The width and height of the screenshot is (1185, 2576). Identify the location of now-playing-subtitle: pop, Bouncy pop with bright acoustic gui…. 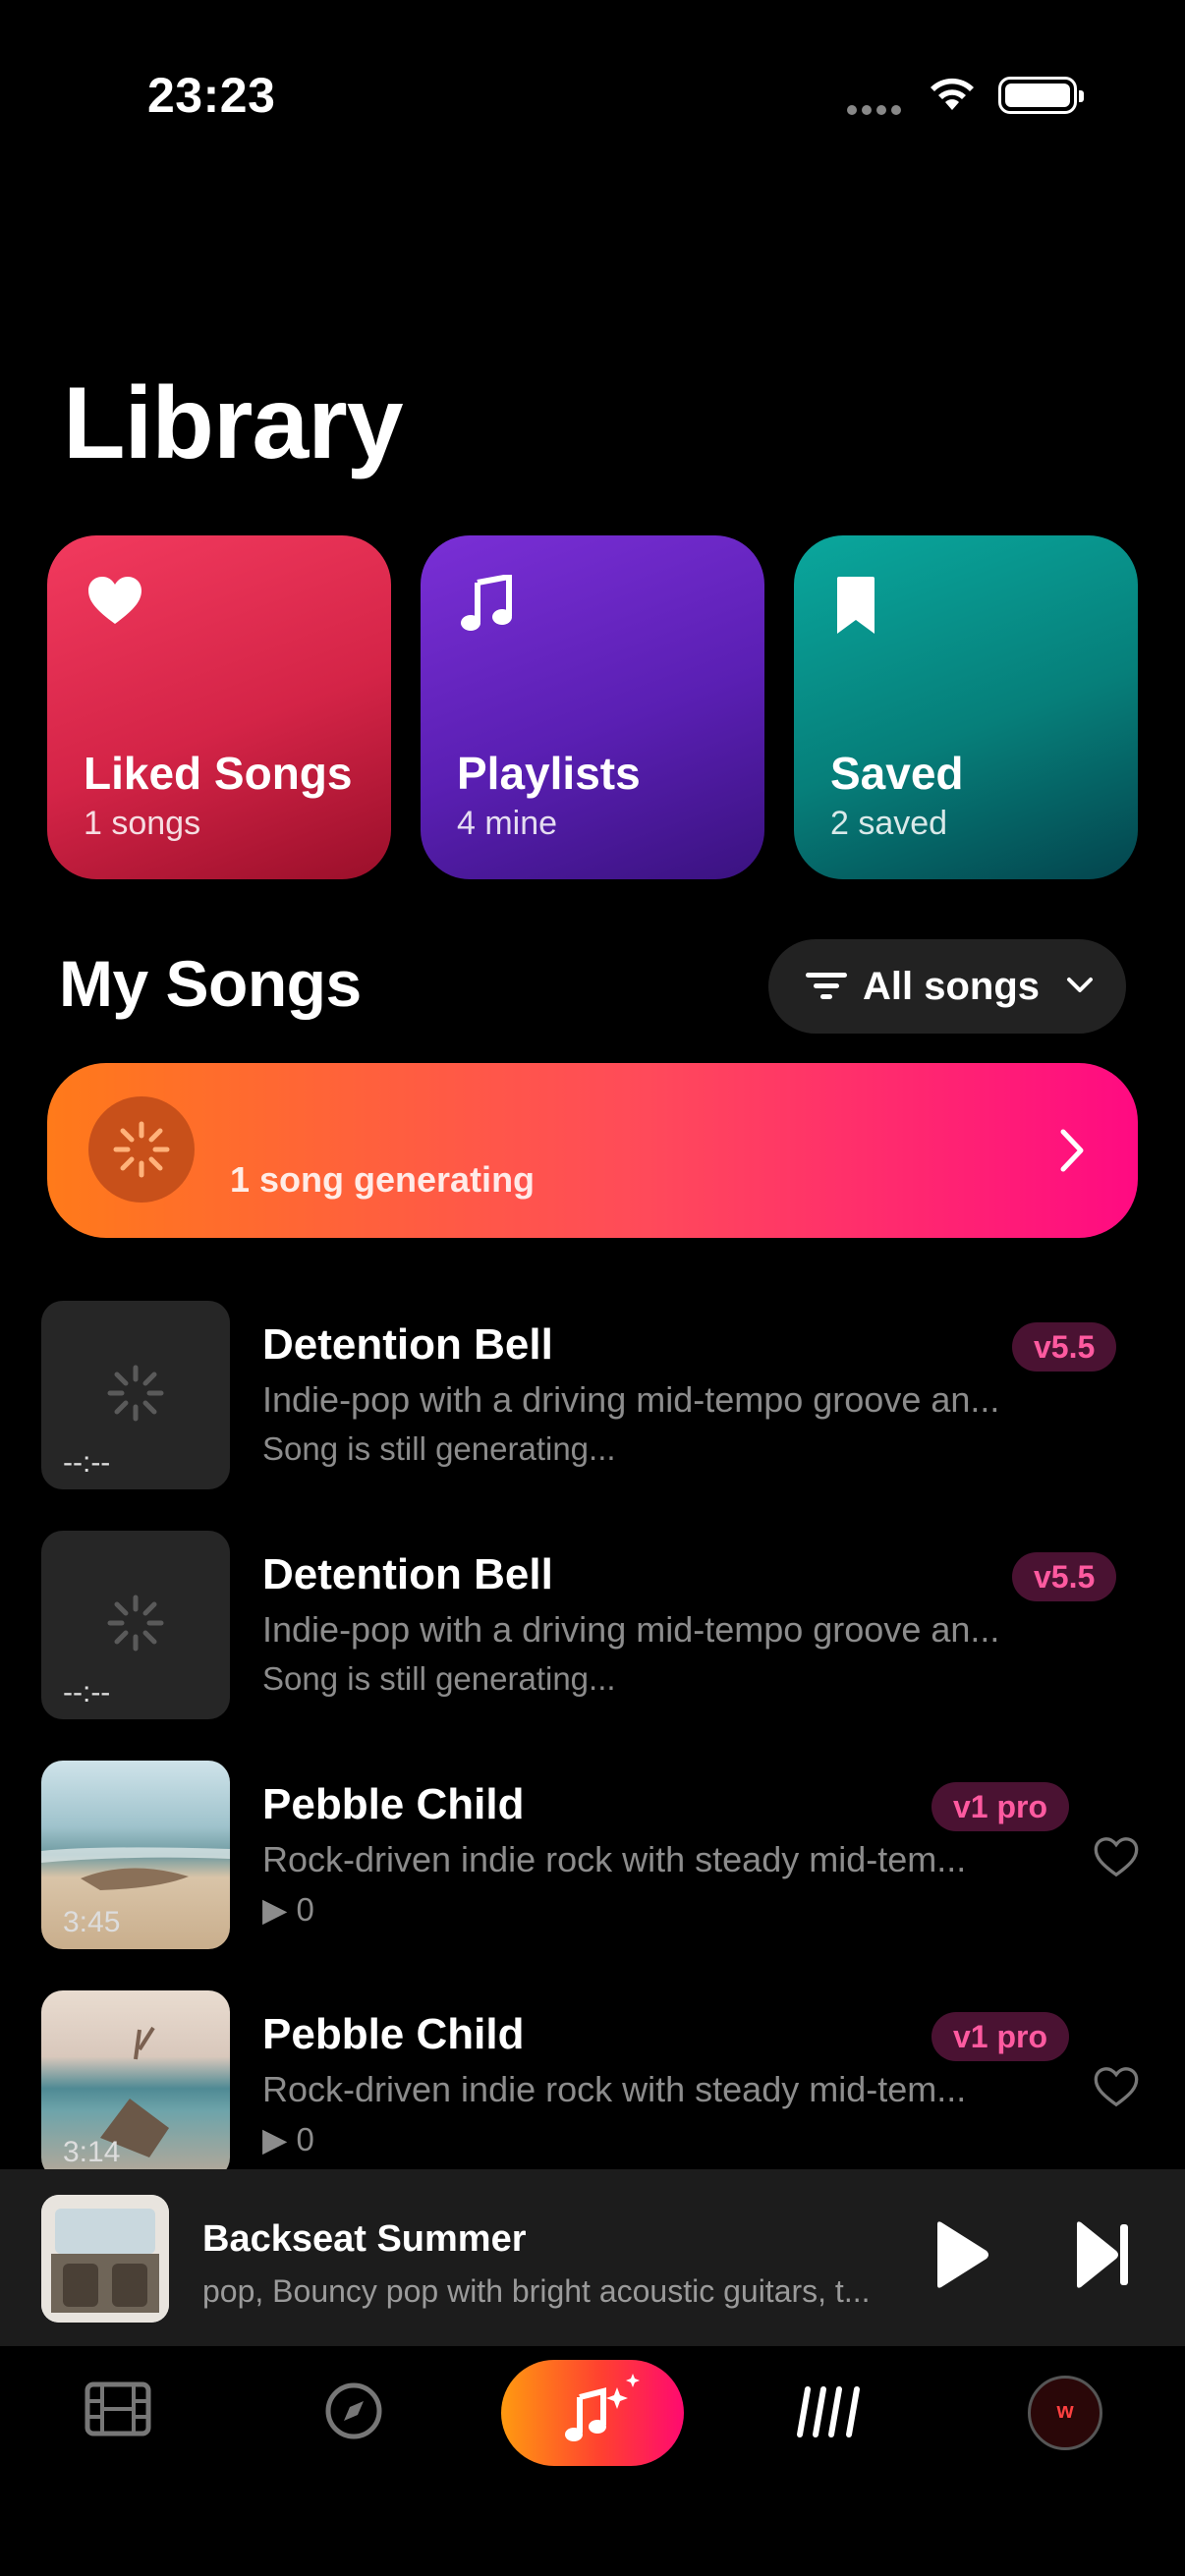
(536, 2291).